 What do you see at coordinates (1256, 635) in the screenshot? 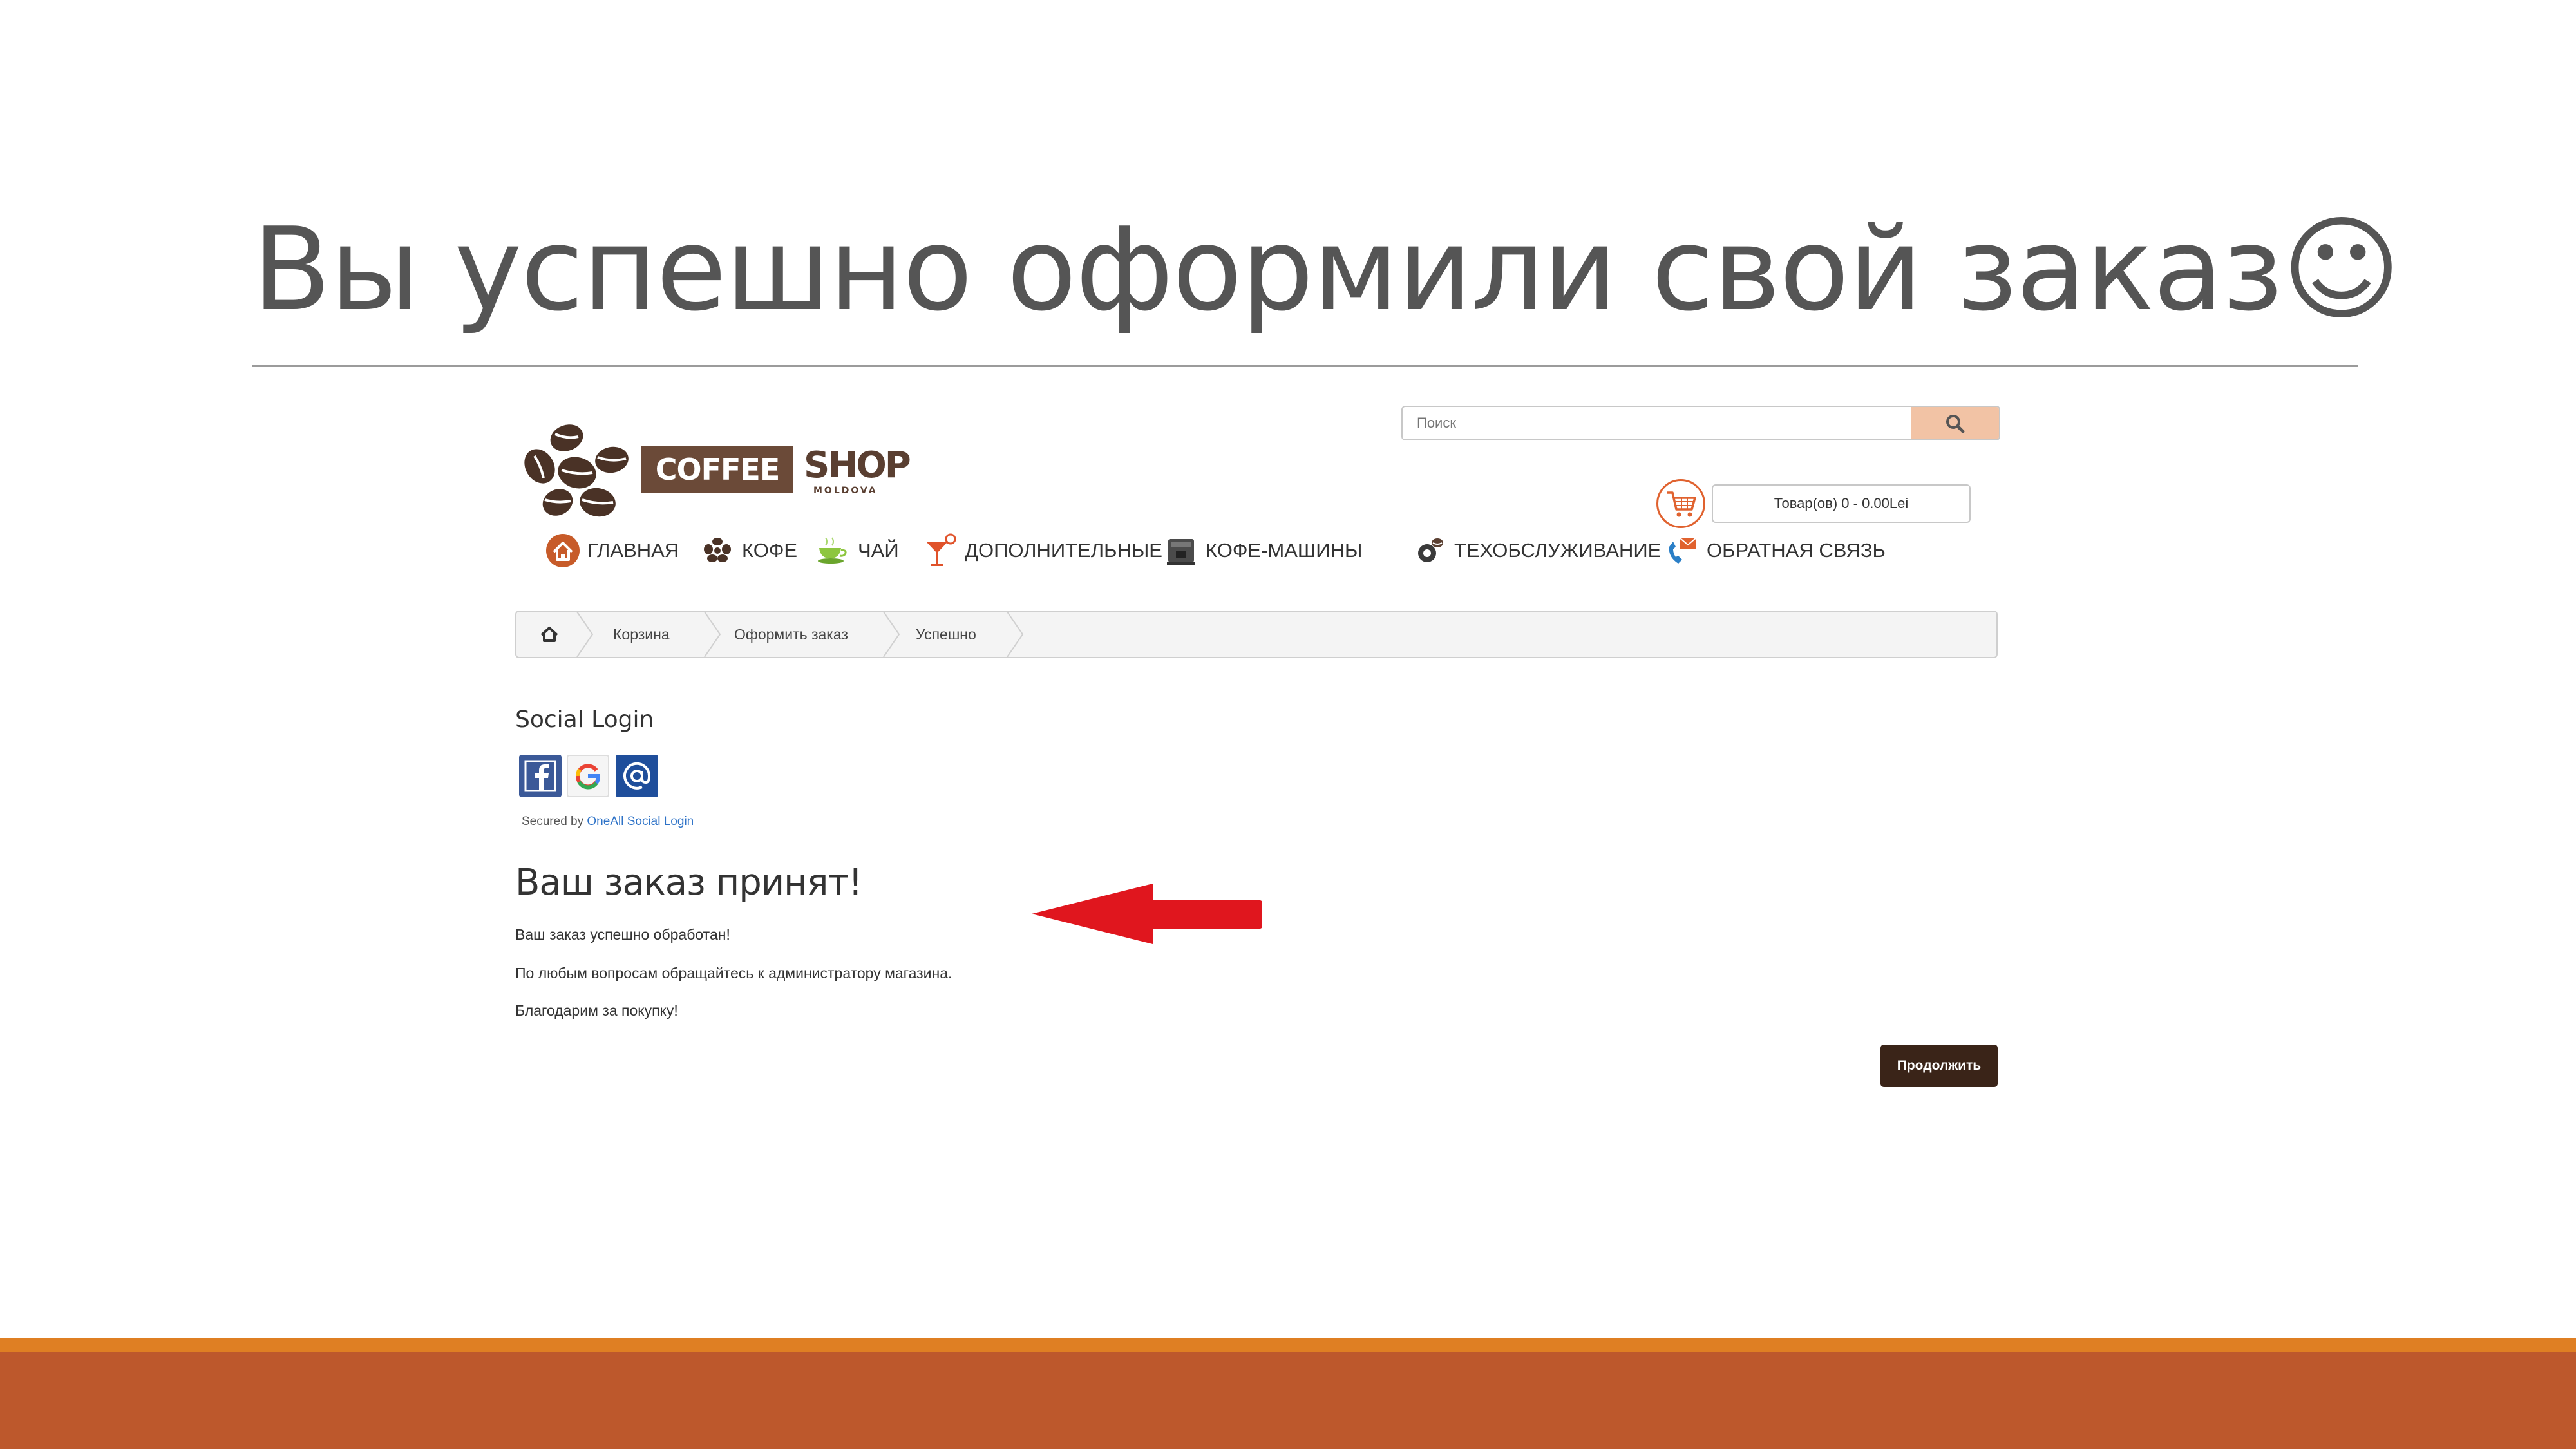
I see `breadcrumb: Корзина Оформить заказ Успешно` at bounding box center [1256, 635].